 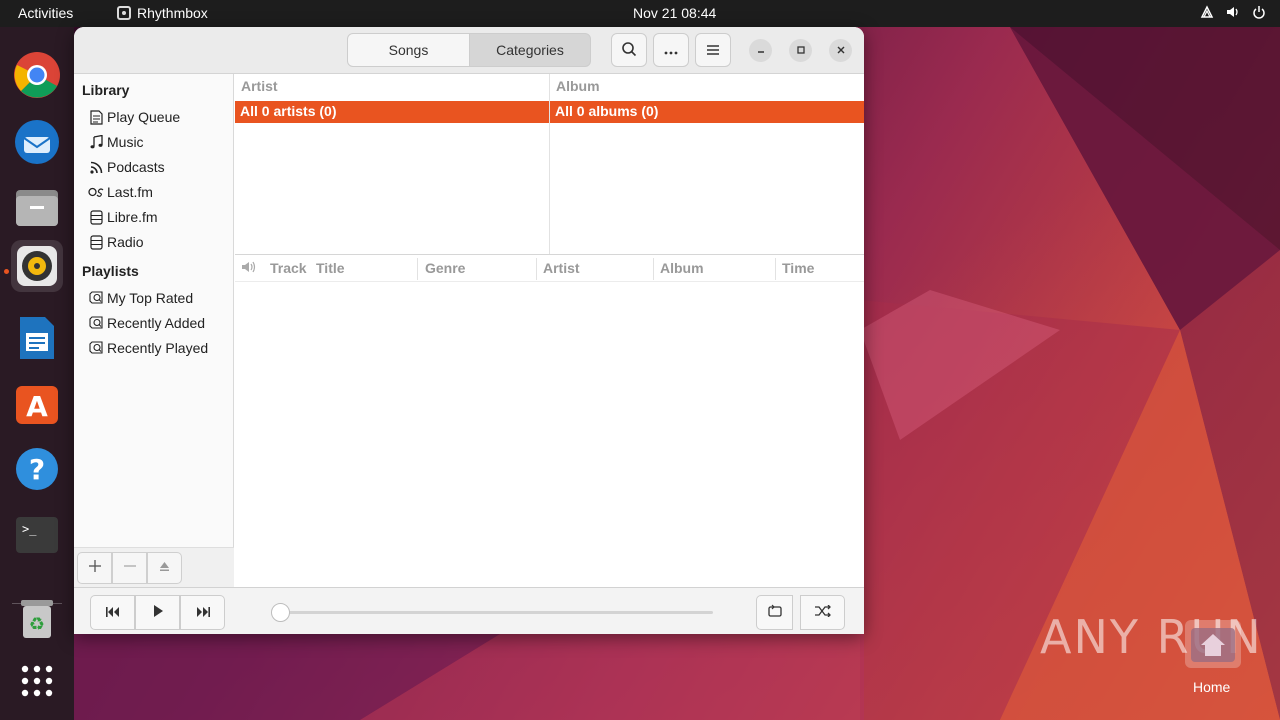 I want to click on volume-icon, so click(x=1233, y=13).